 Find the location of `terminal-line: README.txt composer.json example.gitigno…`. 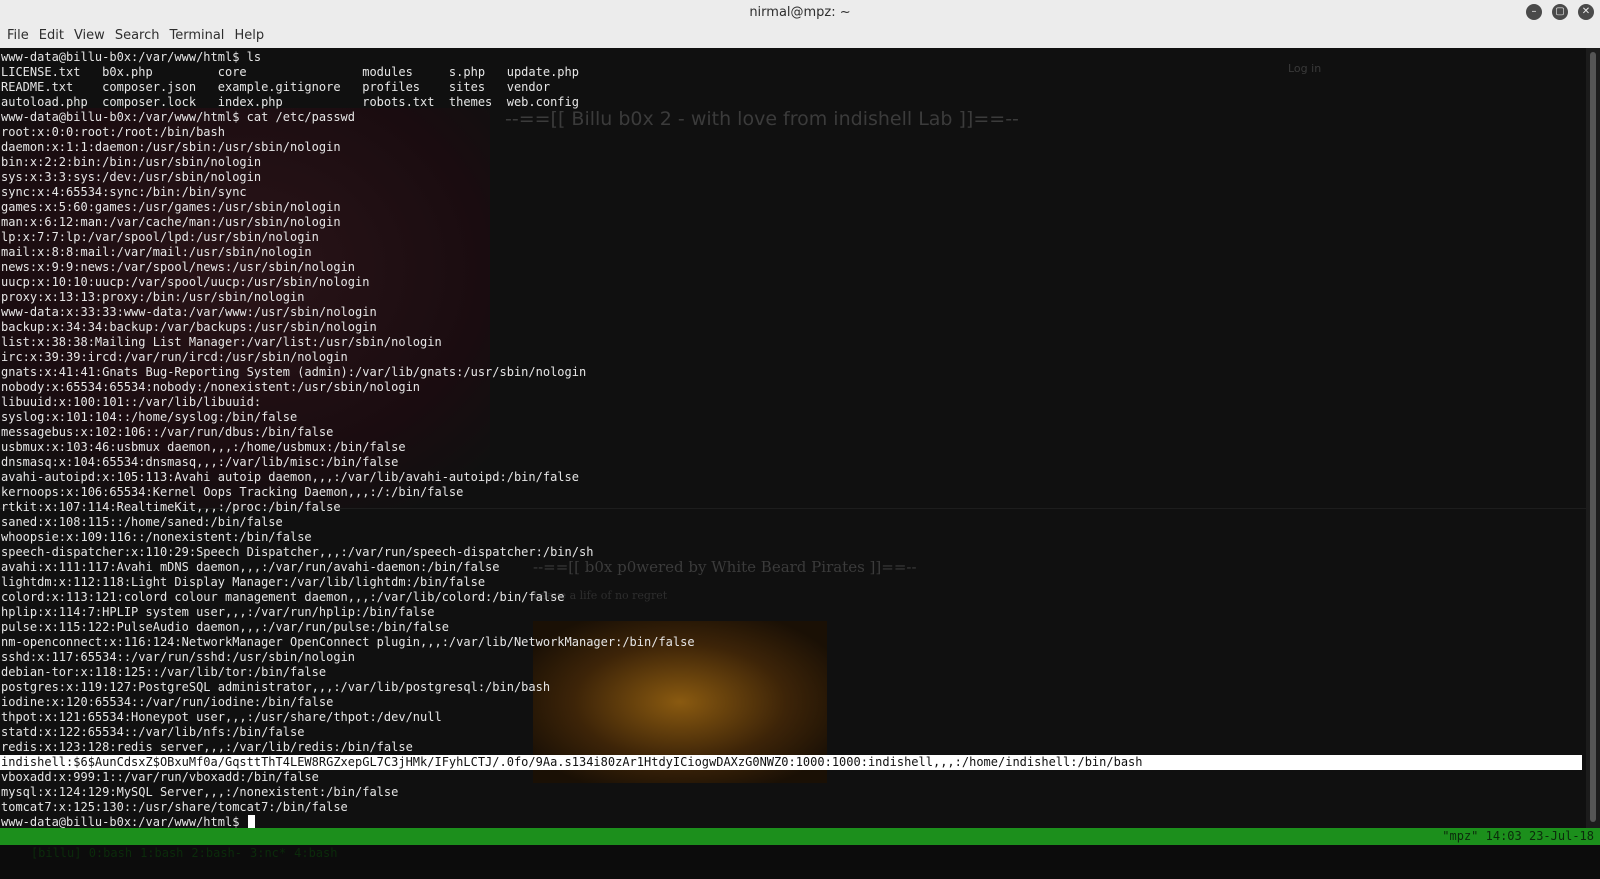

terminal-line: README.txt composer.json example.gitigno… is located at coordinates (276, 87).